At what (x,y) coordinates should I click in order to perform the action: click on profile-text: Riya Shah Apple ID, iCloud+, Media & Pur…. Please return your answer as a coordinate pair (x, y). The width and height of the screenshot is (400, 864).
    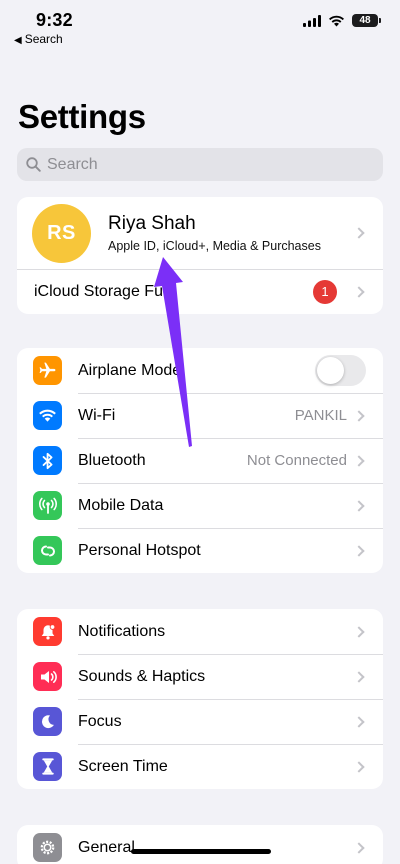
    Looking at the image, I should click on (214, 233).